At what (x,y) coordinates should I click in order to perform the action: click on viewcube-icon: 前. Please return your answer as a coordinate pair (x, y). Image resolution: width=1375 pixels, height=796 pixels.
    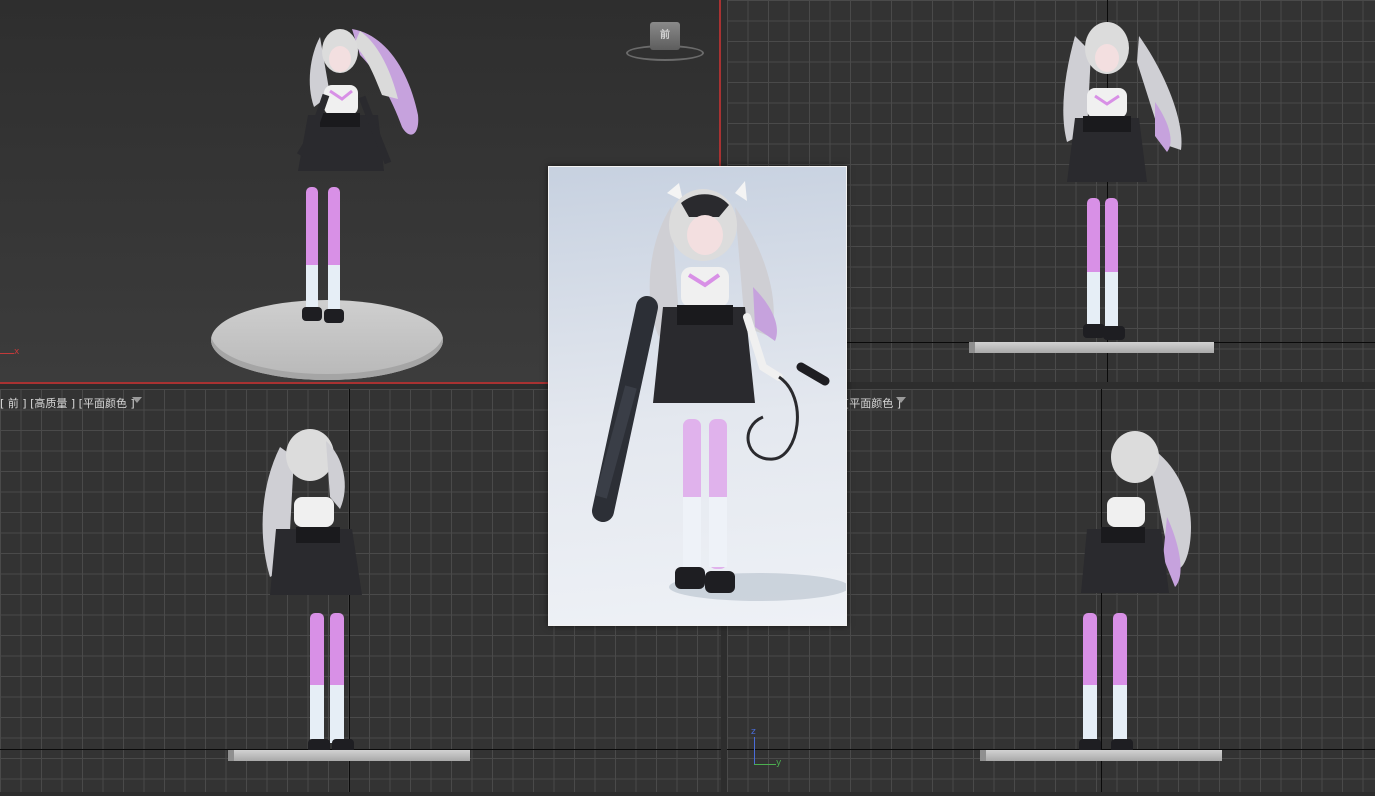
    Looking at the image, I should click on (665, 36).